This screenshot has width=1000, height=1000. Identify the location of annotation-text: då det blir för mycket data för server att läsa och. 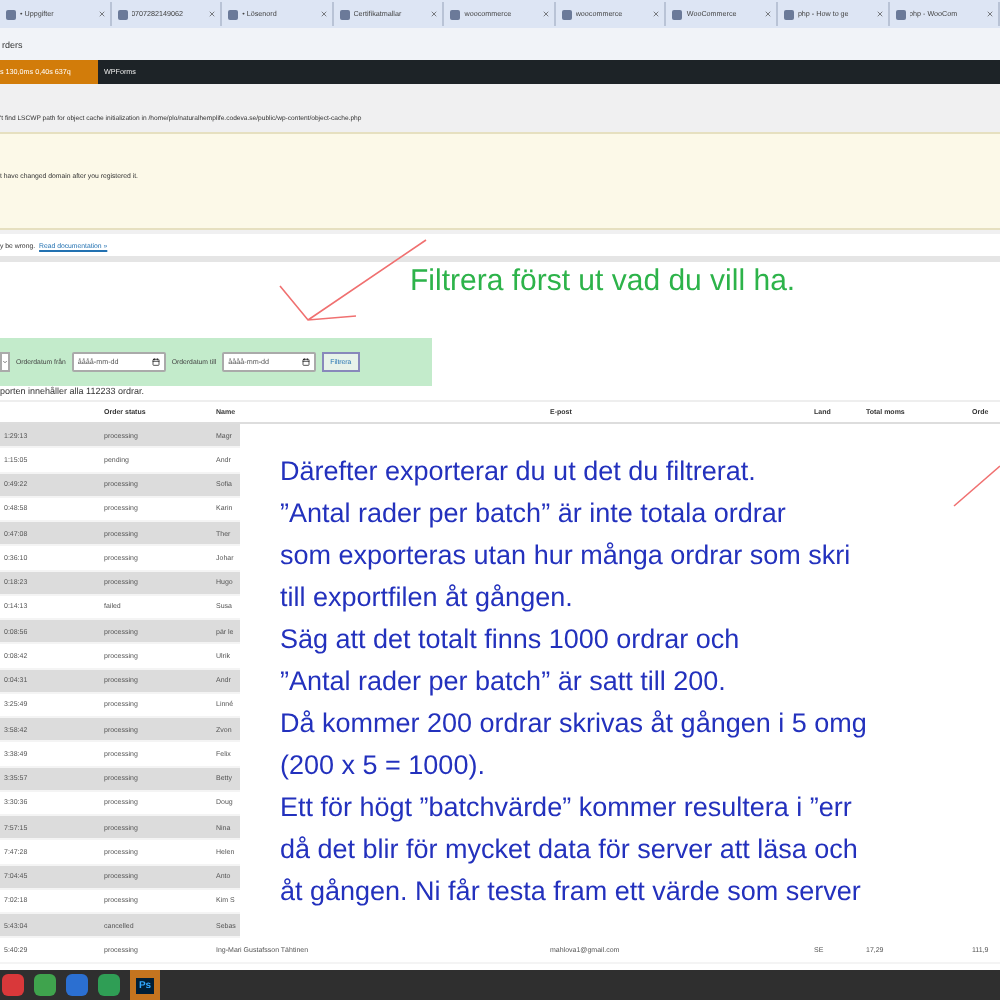
(569, 850).